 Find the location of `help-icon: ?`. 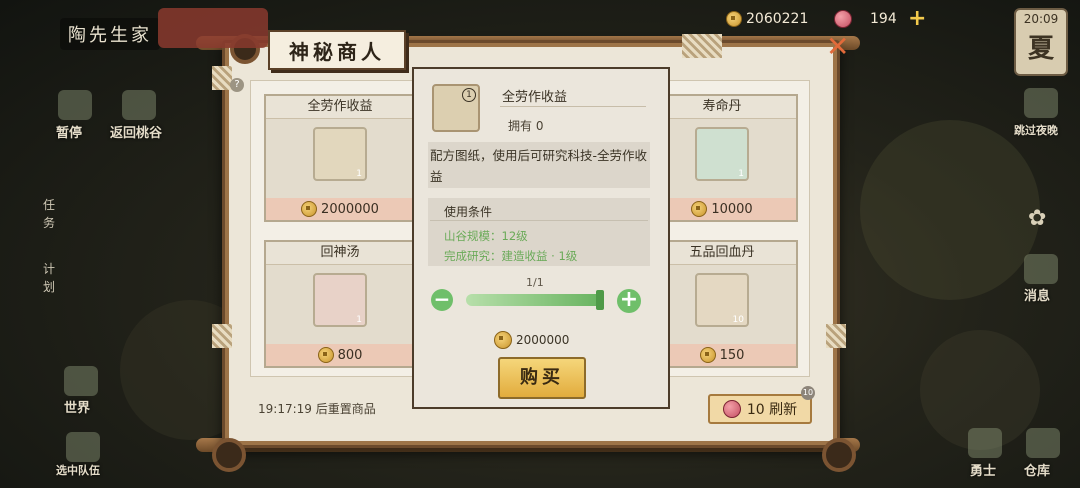

help-icon: ? is located at coordinates (237, 85).